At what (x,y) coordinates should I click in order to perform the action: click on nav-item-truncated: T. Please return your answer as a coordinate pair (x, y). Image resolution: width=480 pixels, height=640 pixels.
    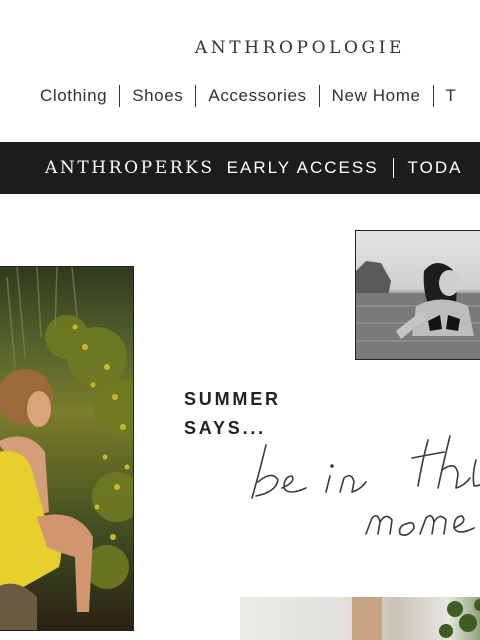
    Looking at the image, I should click on (451, 96).